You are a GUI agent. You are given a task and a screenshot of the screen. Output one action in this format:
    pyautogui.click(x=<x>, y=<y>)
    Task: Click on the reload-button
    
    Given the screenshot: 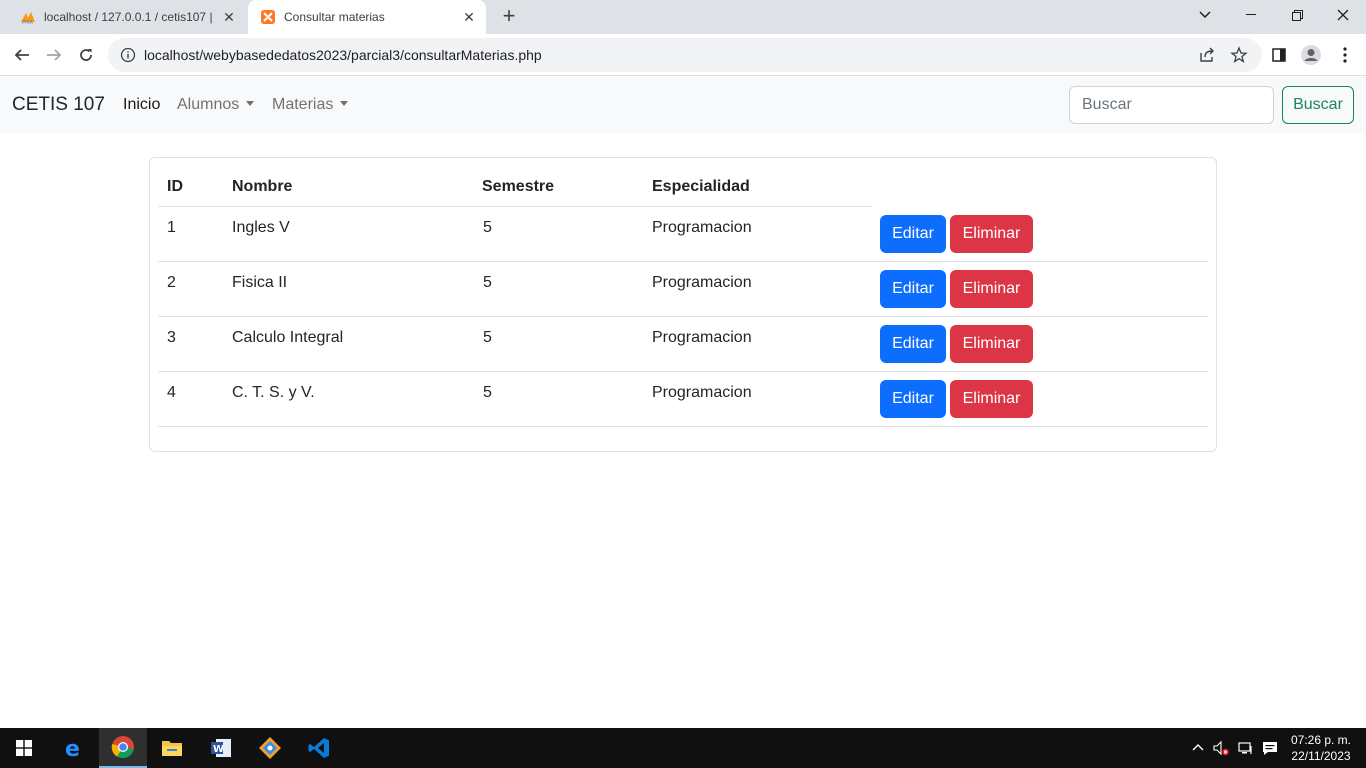 What is the action you would take?
    pyautogui.click(x=86, y=55)
    